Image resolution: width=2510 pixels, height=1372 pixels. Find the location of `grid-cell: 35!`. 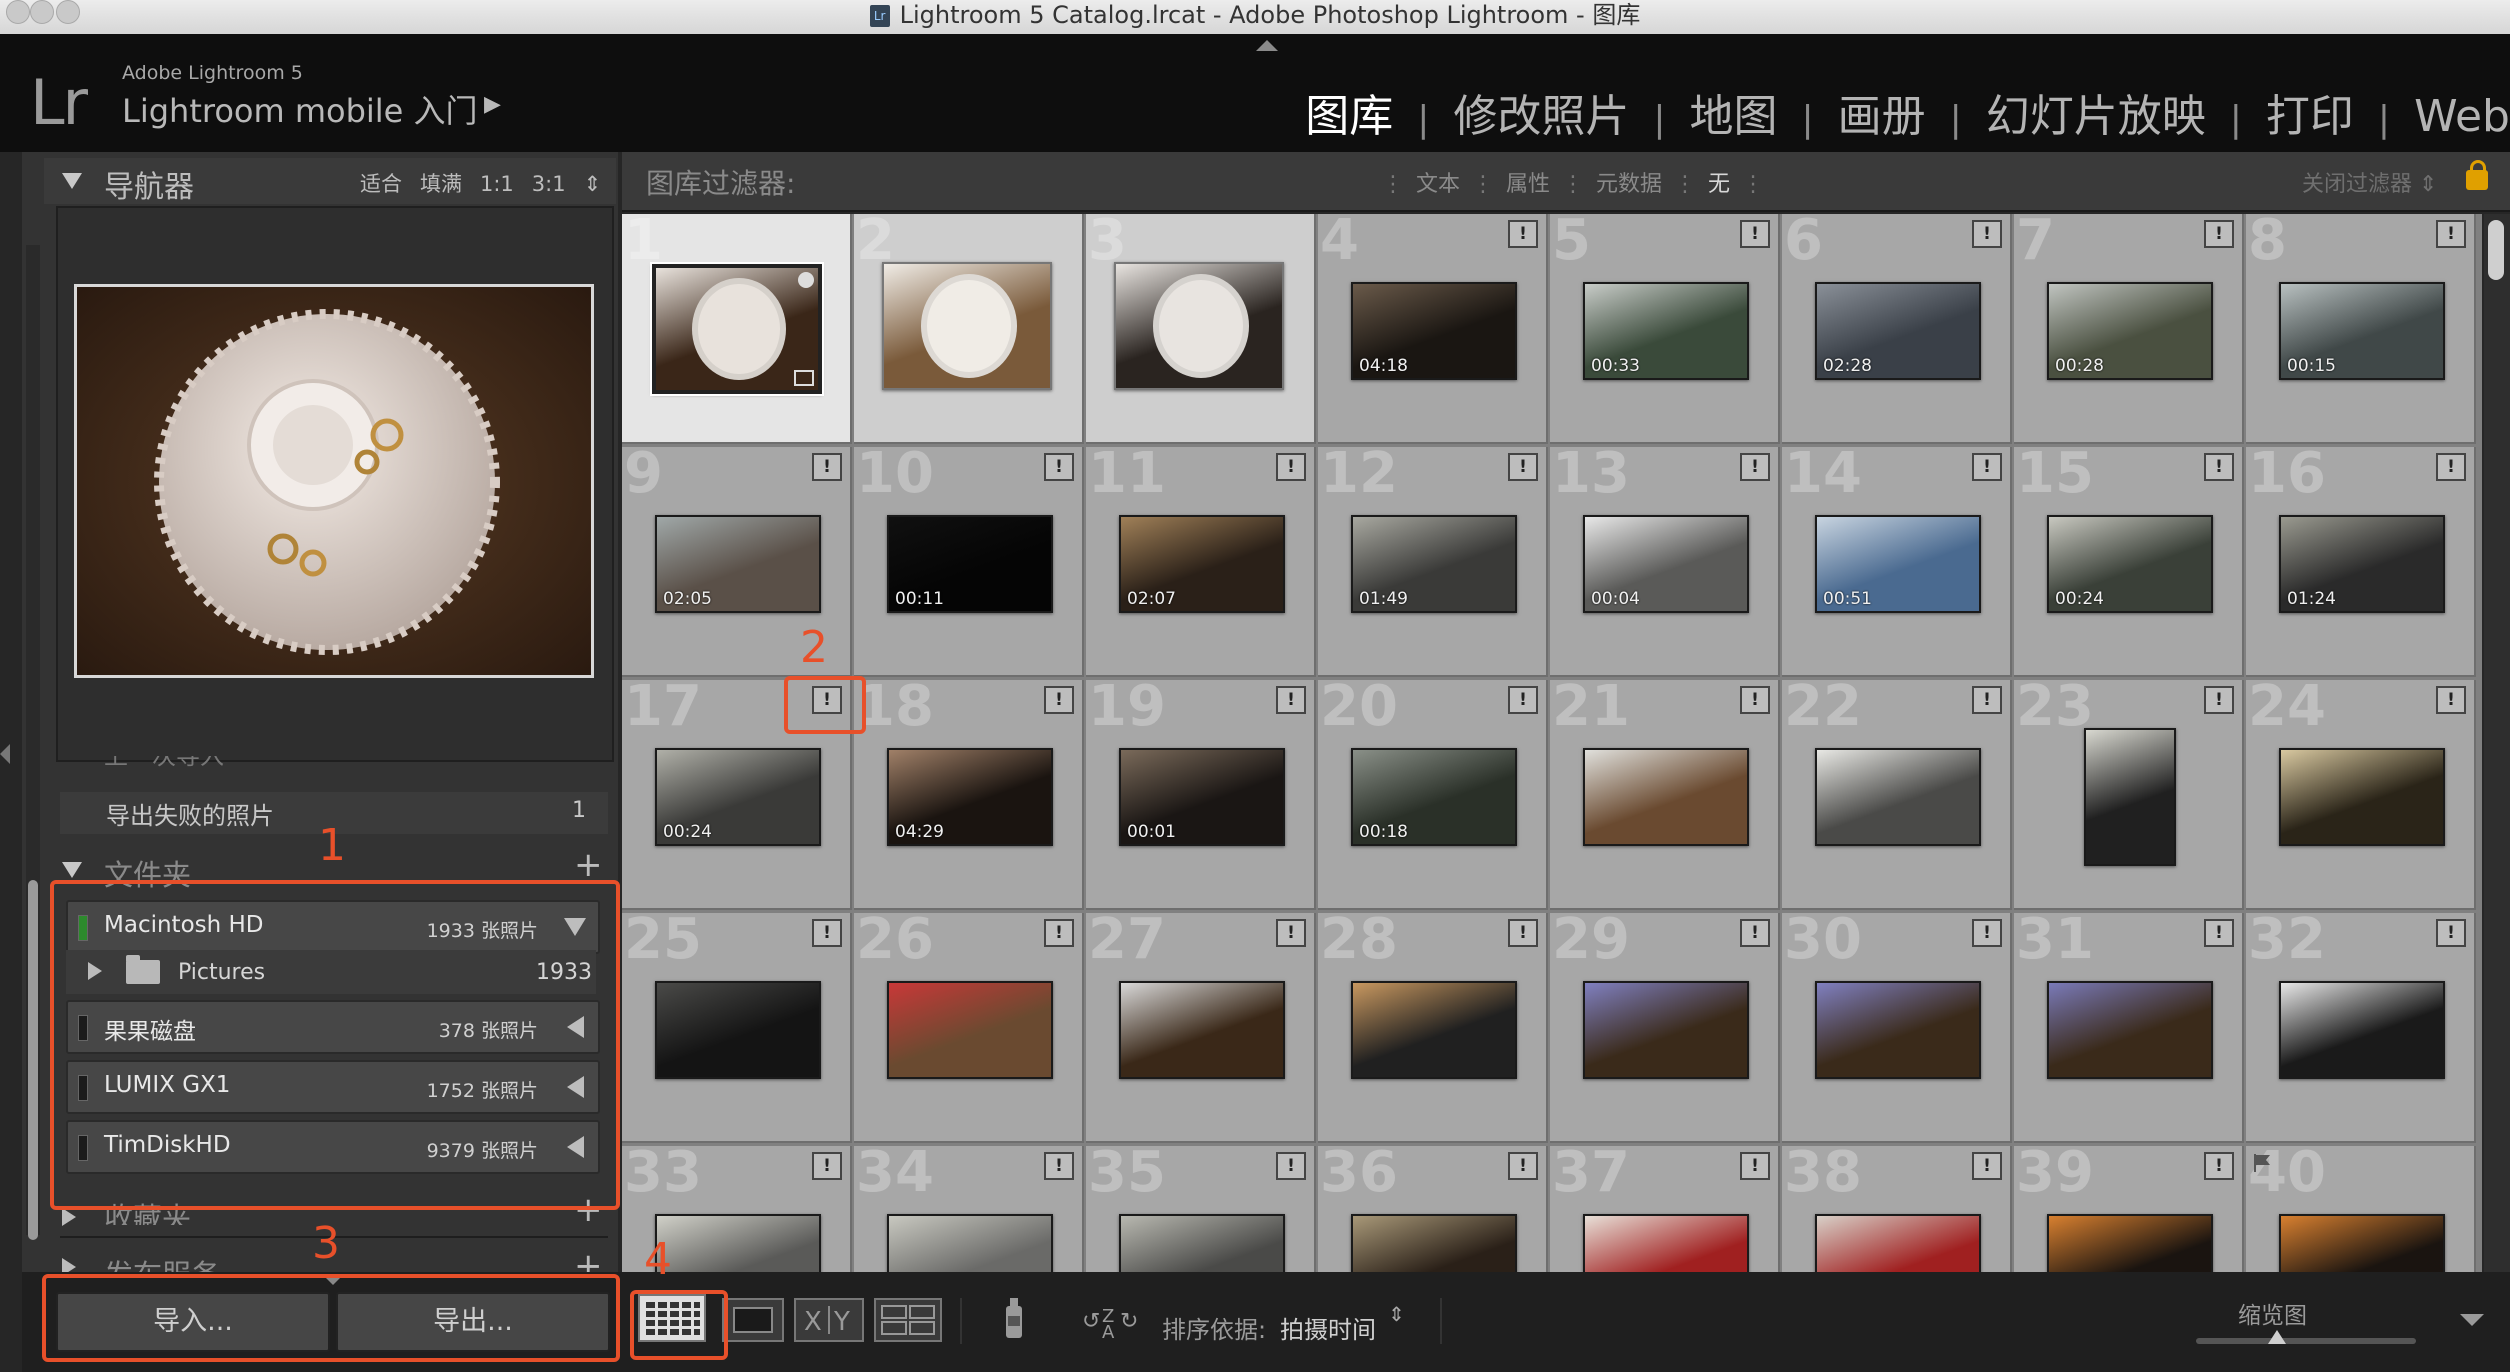

grid-cell: 35! is located at coordinates (1201, 1209).